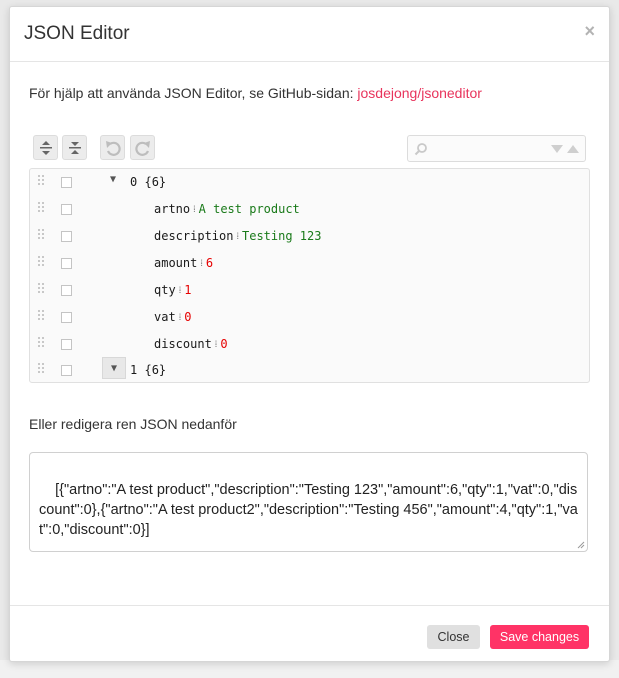  I want to click on tree-field: vat ⁞ 0, so click(173, 317).